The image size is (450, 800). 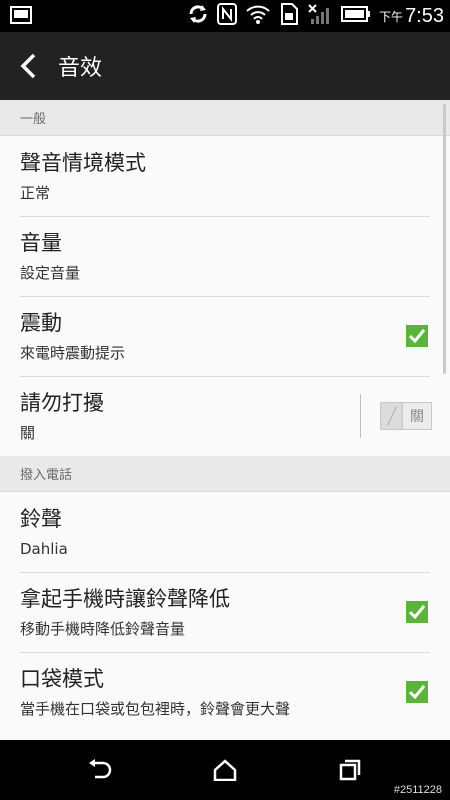 I want to click on recent-apps-icon, so click(x=350, y=770).